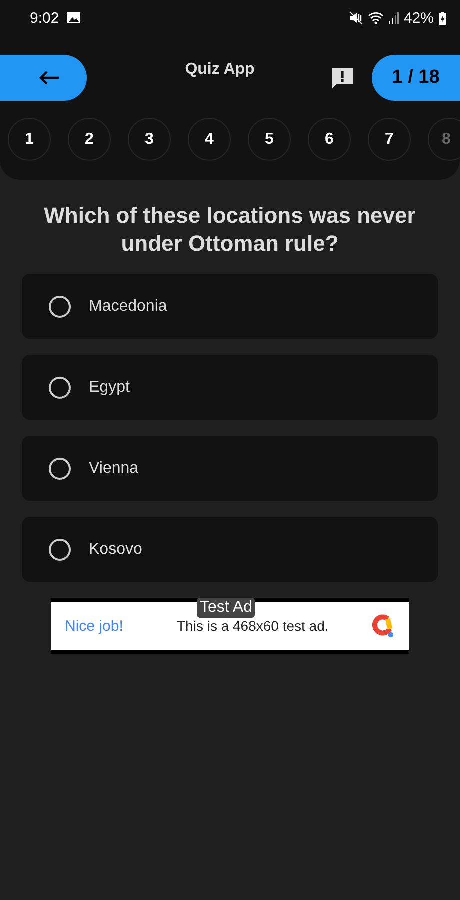  Describe the element at coordinates (269, 139) in the screenshot. I see `question-number-button: 5` at that location.